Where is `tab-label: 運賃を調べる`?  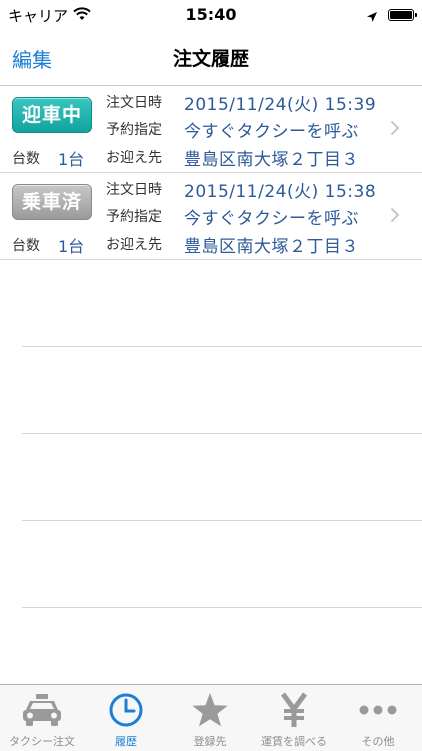 tab-label: 運賃を調べる is located at coordinates (294, 741).